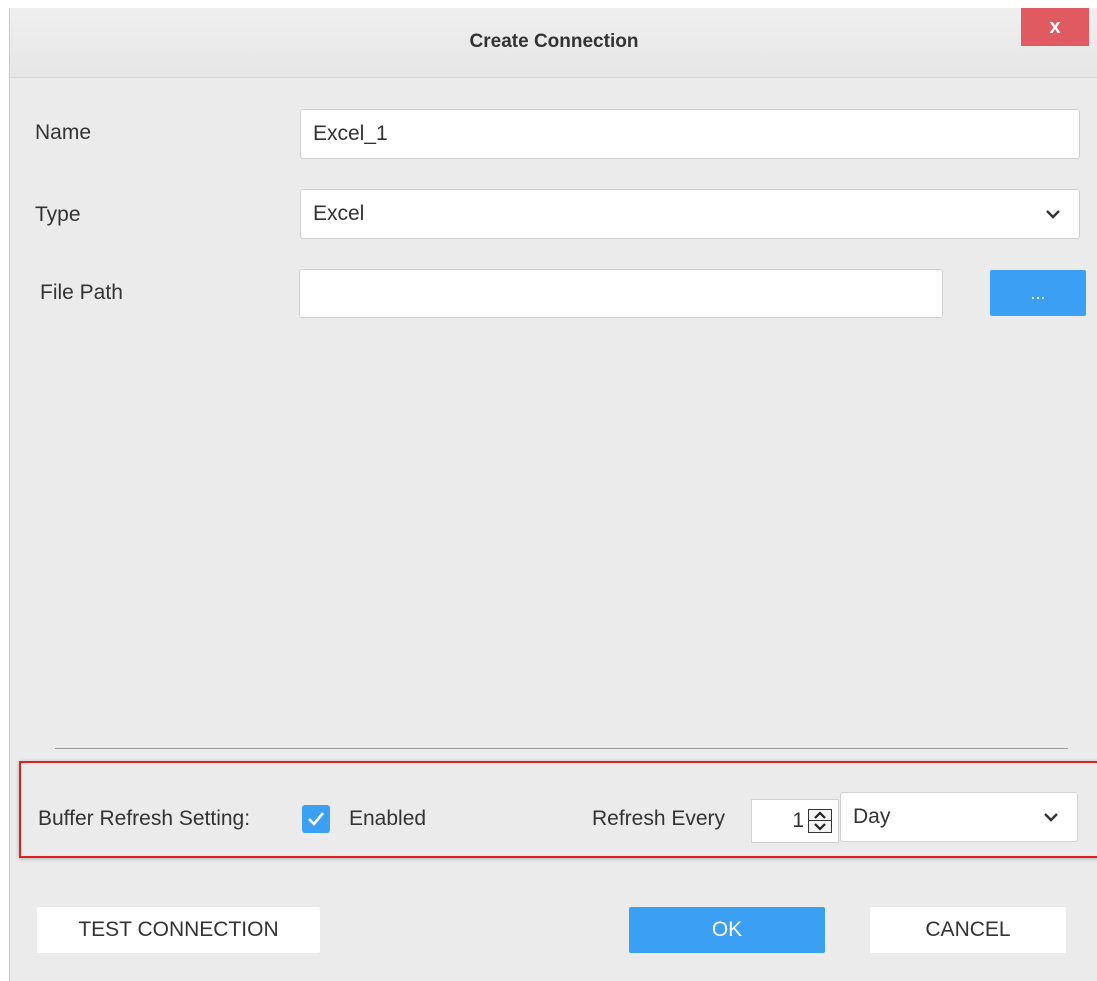 This screenshot has height=981, width=1097. I want to click on type-select: Excel, so click(690, 214).